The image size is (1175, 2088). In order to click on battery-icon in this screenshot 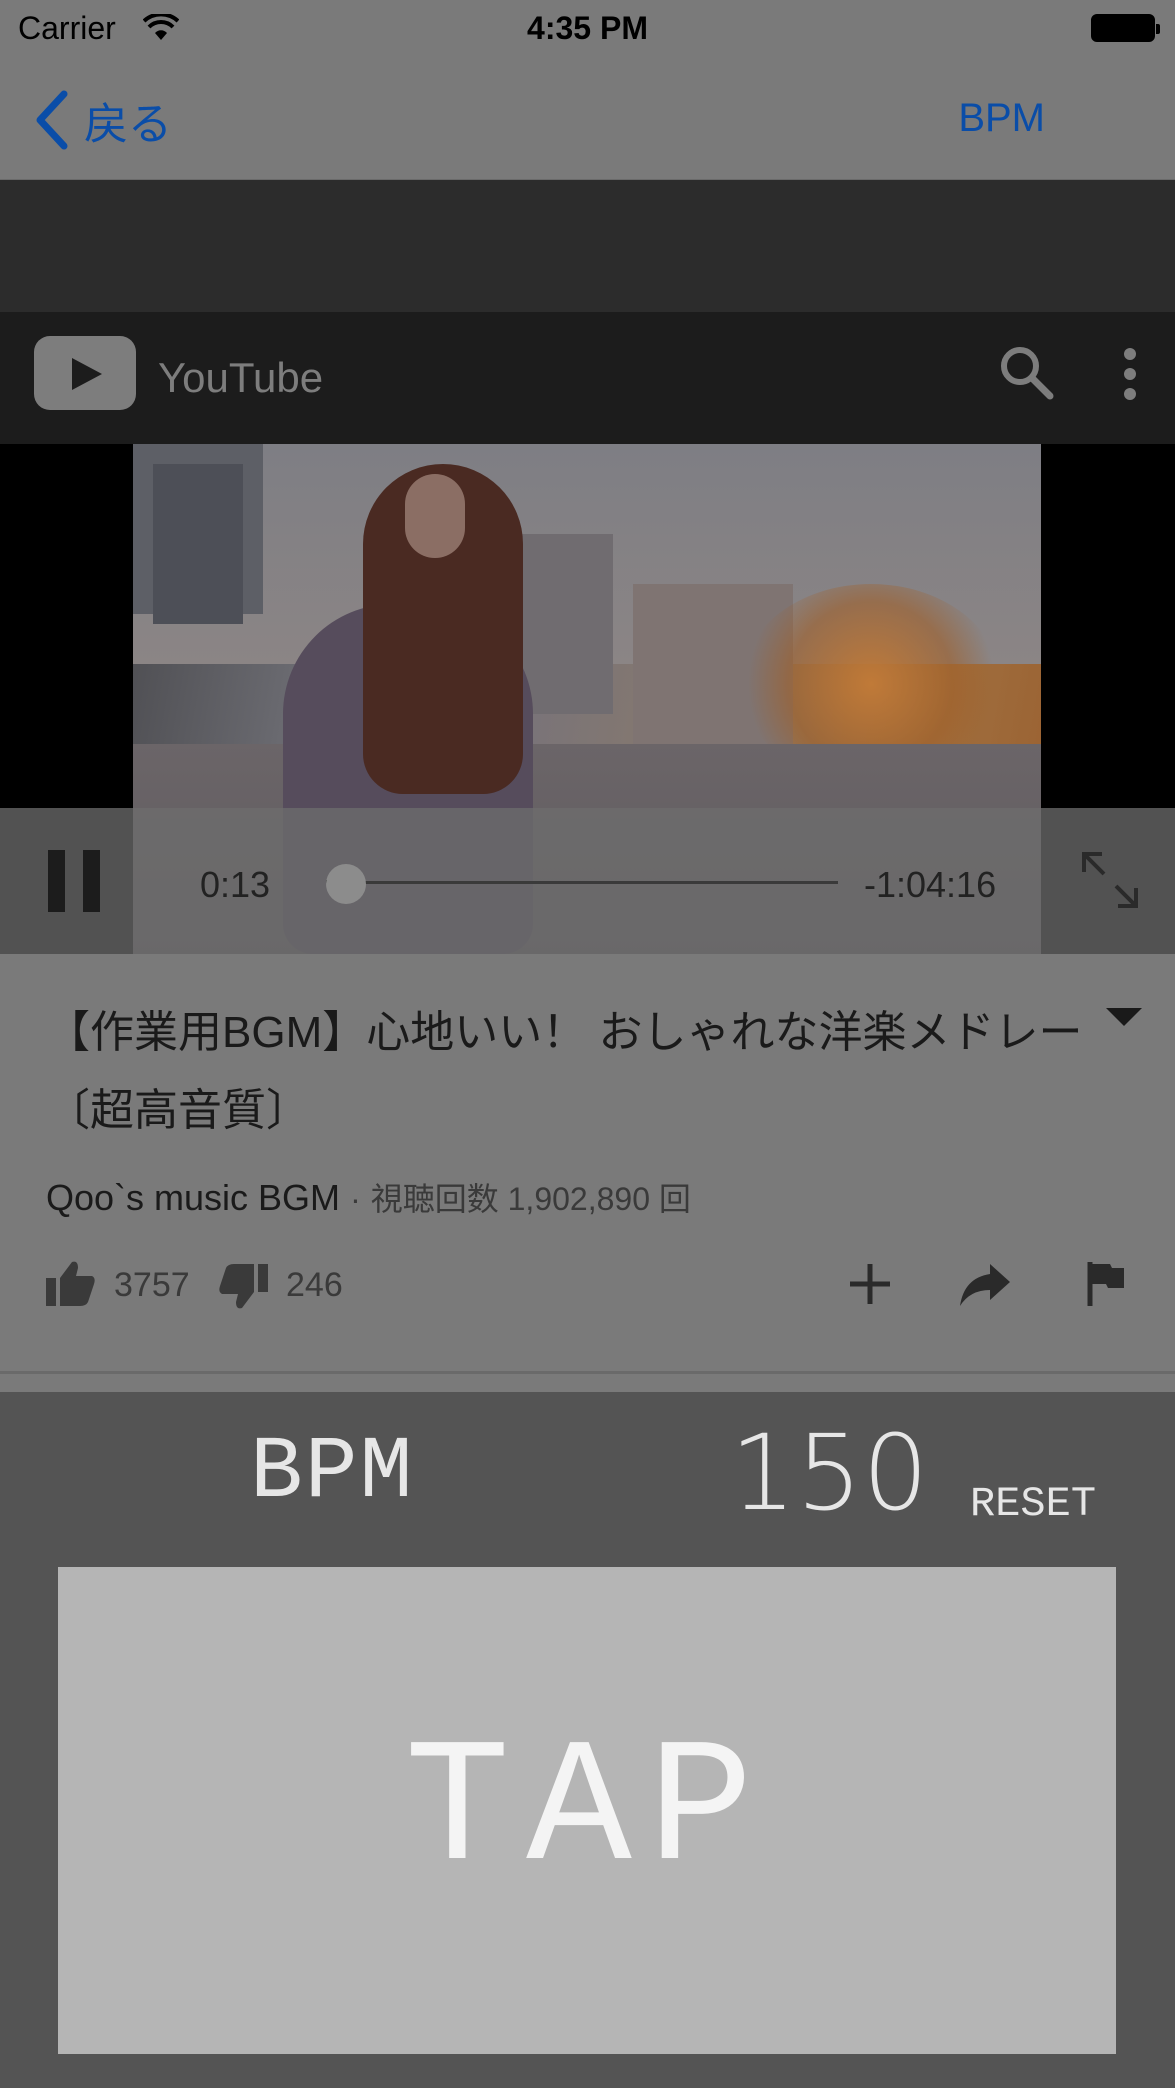, I will do `click(1125, 28)`.